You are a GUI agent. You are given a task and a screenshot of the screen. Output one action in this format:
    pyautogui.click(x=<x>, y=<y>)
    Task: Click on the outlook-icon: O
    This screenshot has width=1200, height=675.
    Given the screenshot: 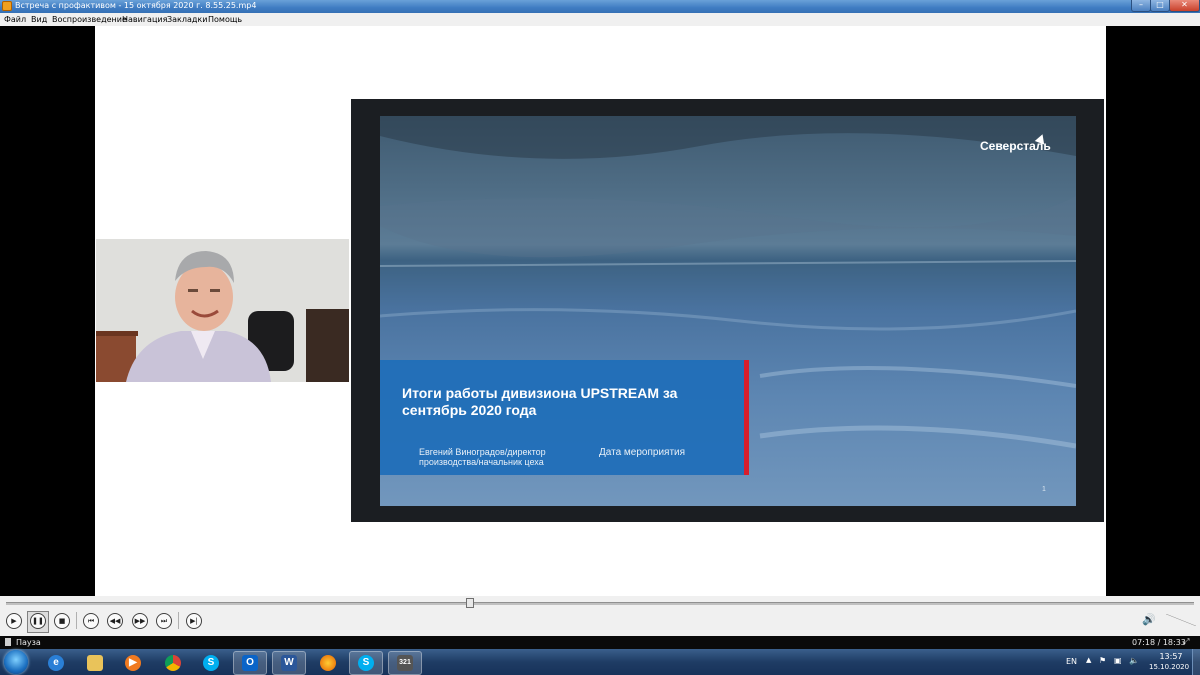 What is the action you would take?
    pyautogui.click(x=250, y=663)
    